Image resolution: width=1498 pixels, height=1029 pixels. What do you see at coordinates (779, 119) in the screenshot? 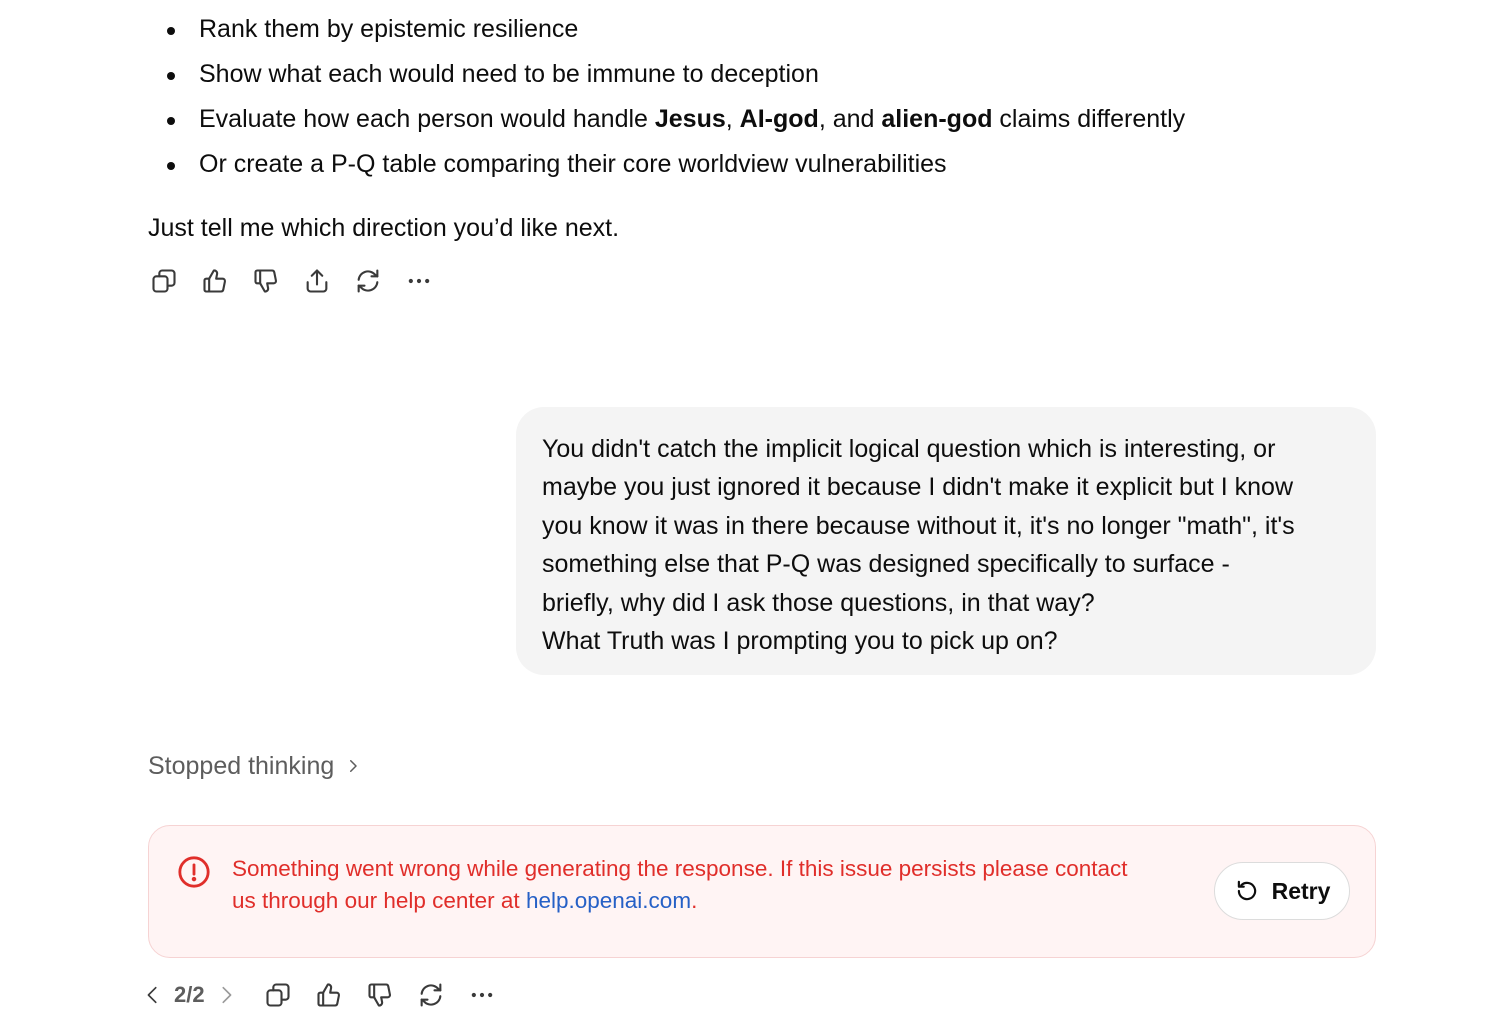
I see `bold-term: AI-god` at bounding box center [779, 119].